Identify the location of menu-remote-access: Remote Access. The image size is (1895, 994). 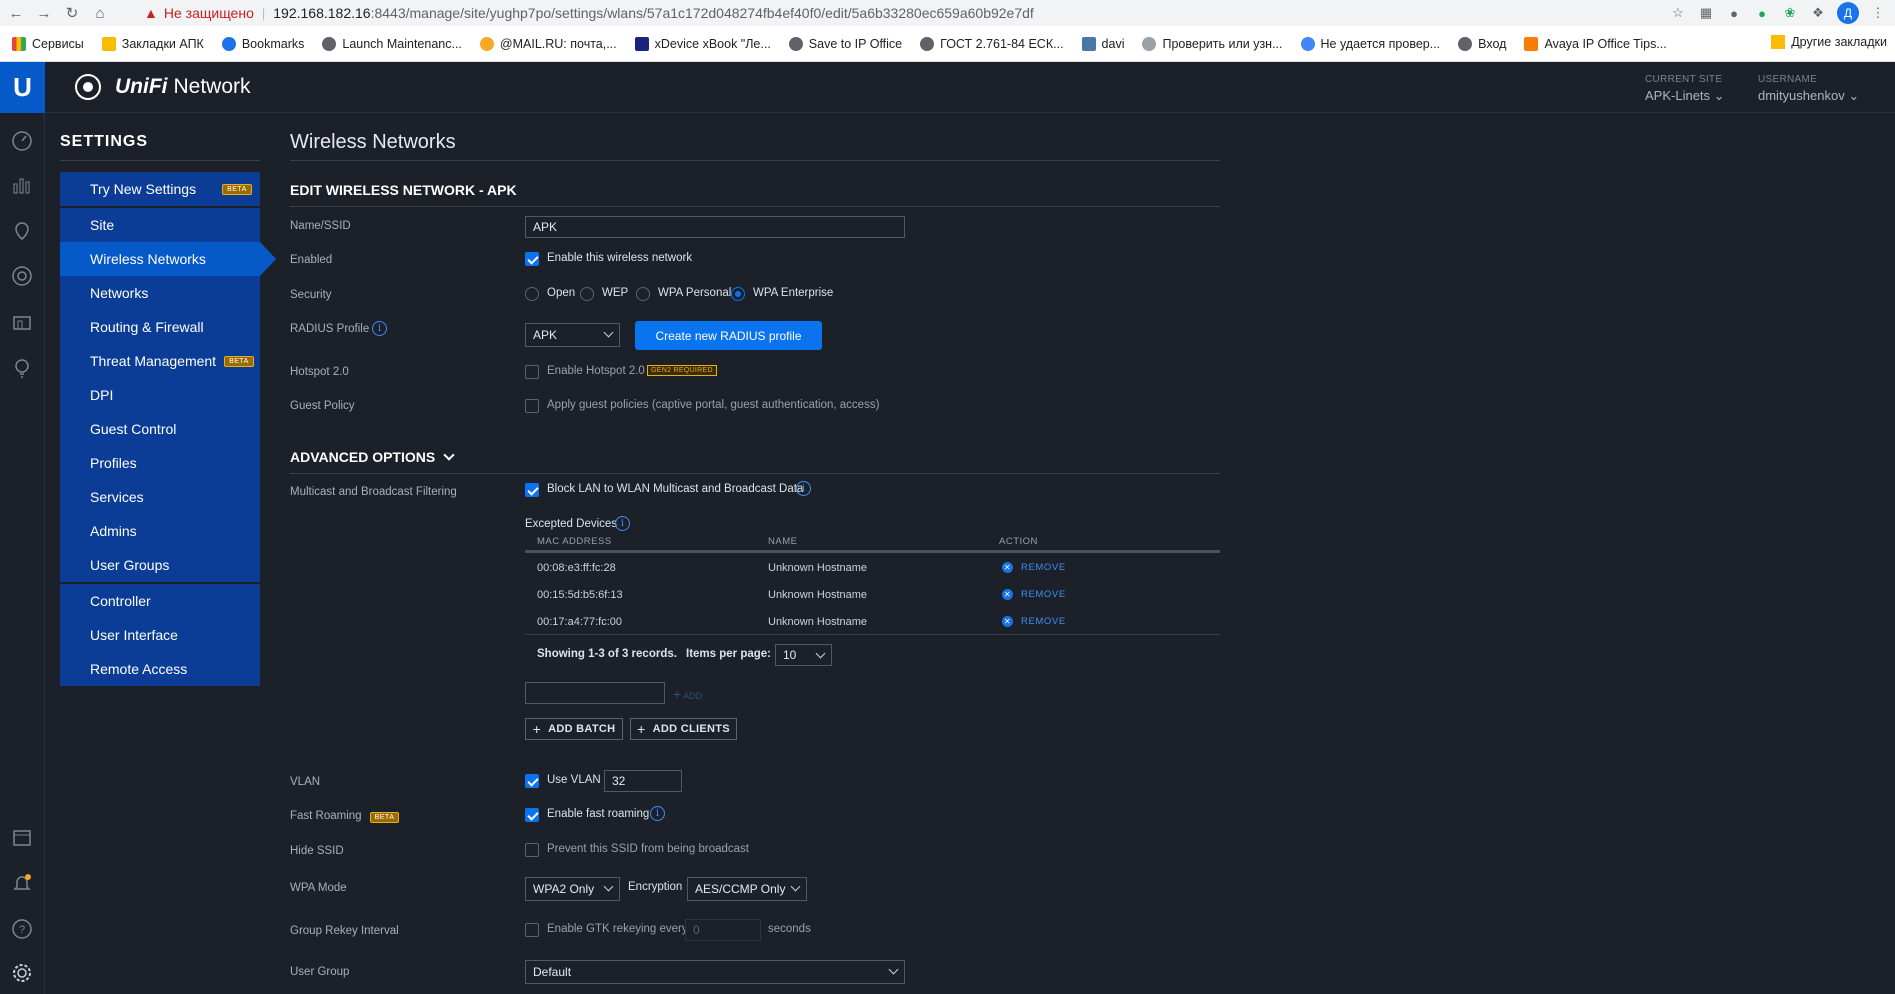
(160, 669).